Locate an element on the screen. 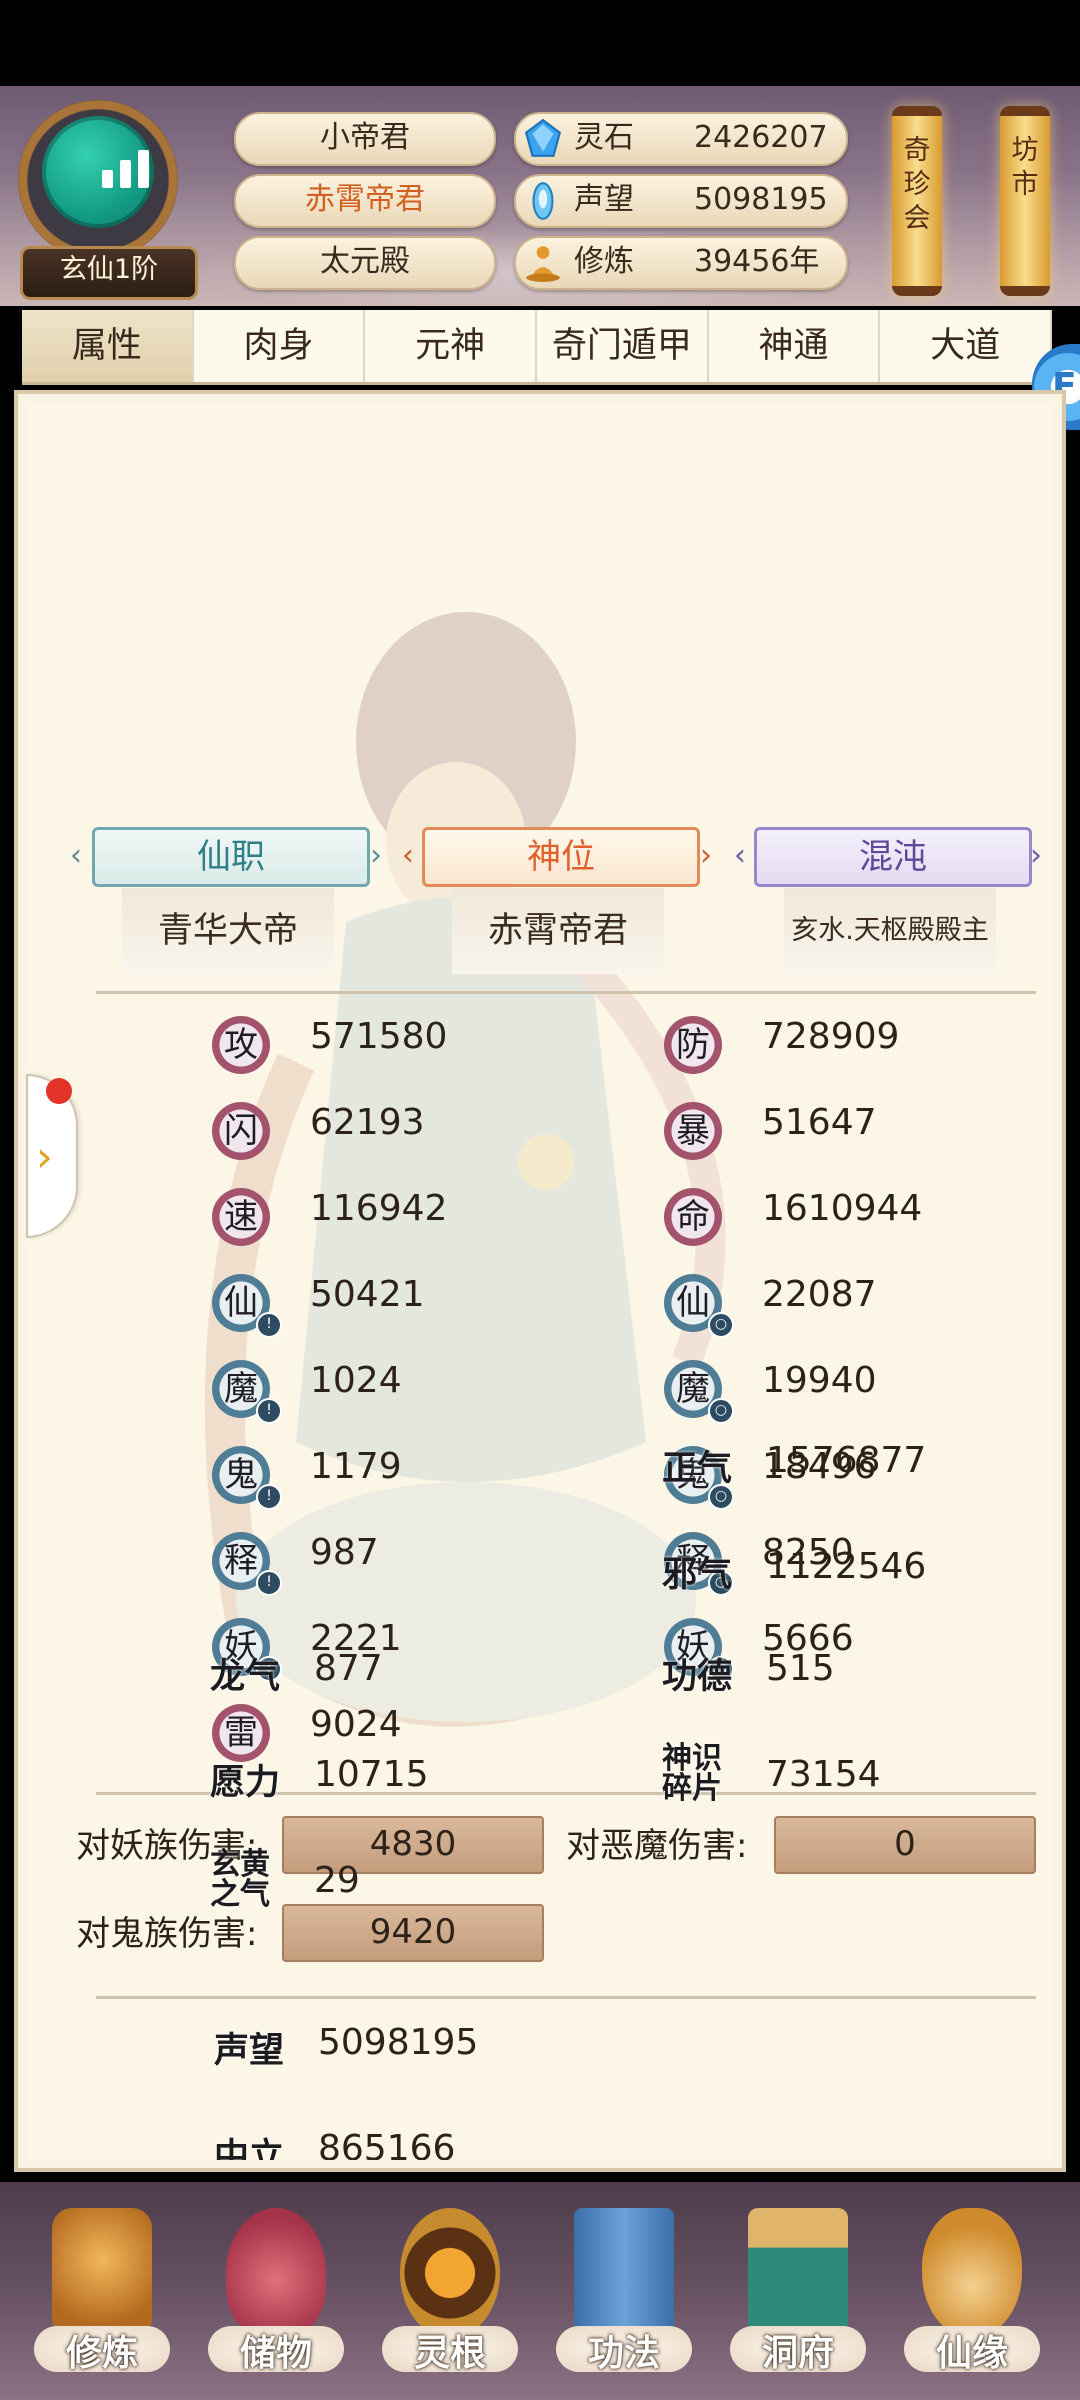  nav-label: 灵根 is located at coordinates (449, 2353).